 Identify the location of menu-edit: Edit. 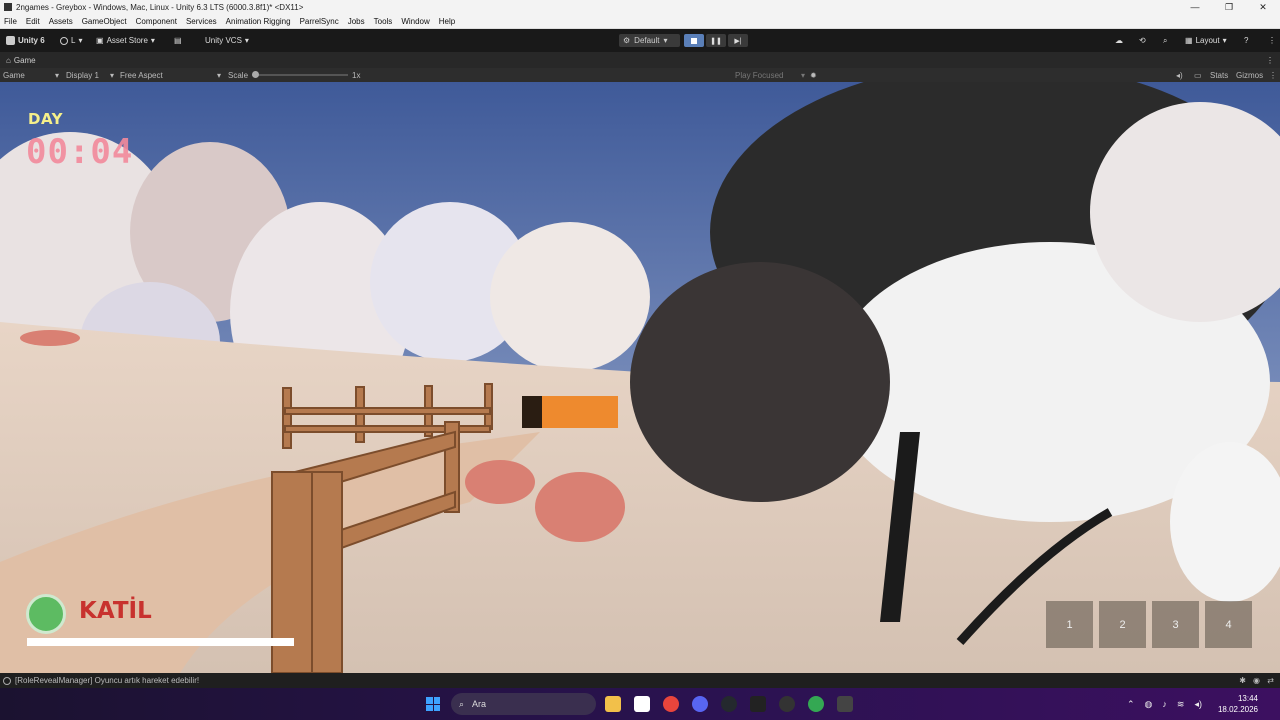
(33, 21).